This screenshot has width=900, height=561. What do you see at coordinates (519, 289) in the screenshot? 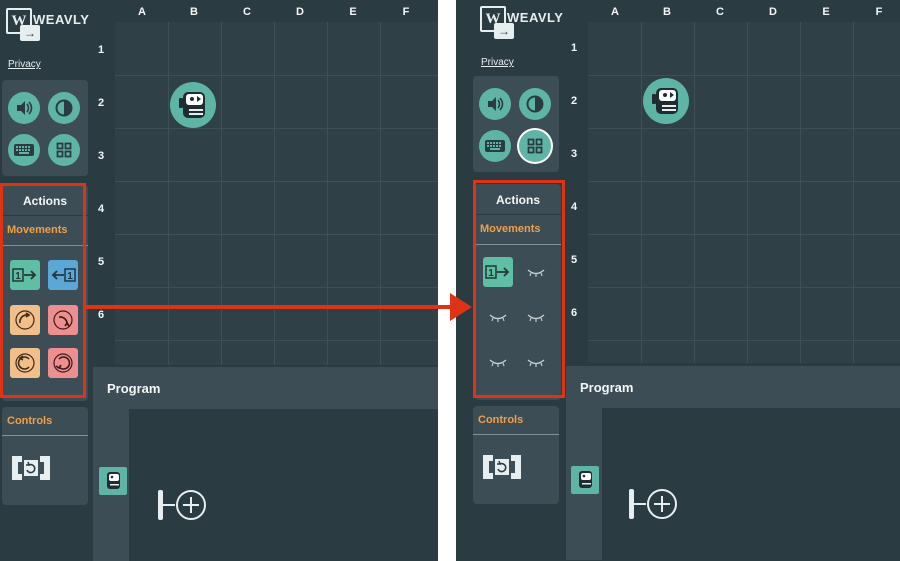
I see `highlight-box-after` at bounding box center [519, 289].